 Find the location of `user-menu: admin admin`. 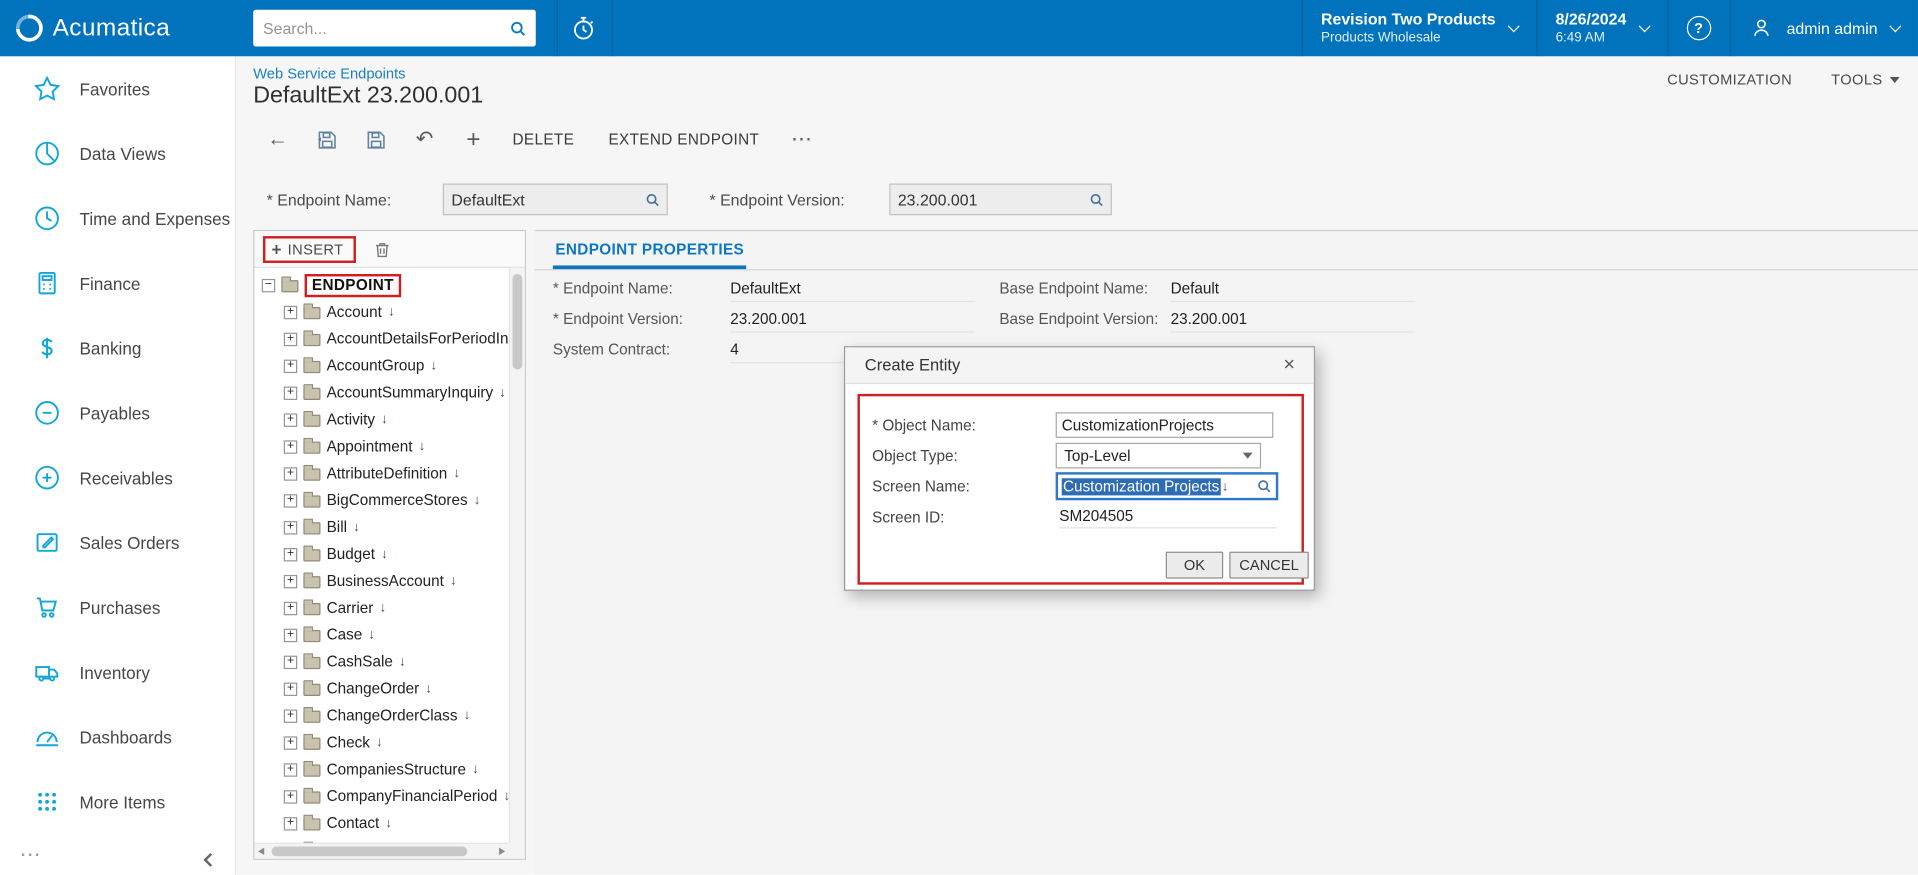

user-menu: admin admin is located at coordinates (1823, 28).